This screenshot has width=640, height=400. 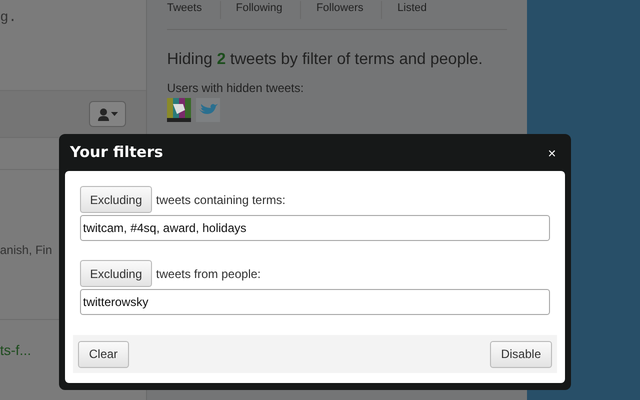 What do you see at coordinates (8, 18) in the screenshot?
I see `text: g.` at bounding box center [8, 18].